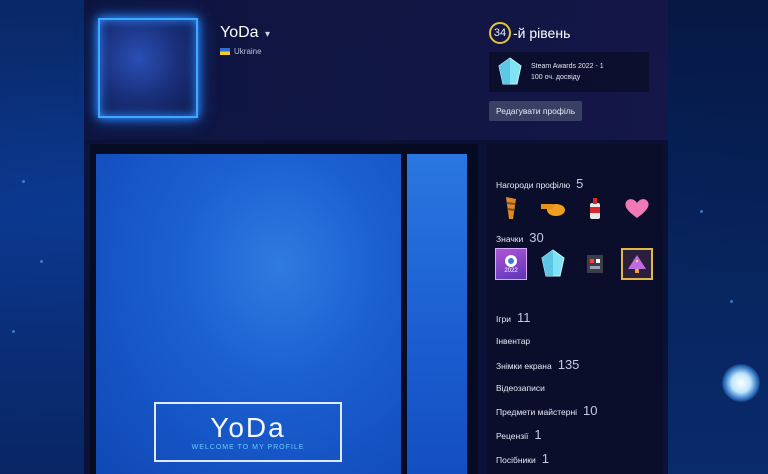  Describe the element at coordinates (556, 77) in the screenshot. I see `featured-badge-xp: 100 оч. досвіду` at that location.